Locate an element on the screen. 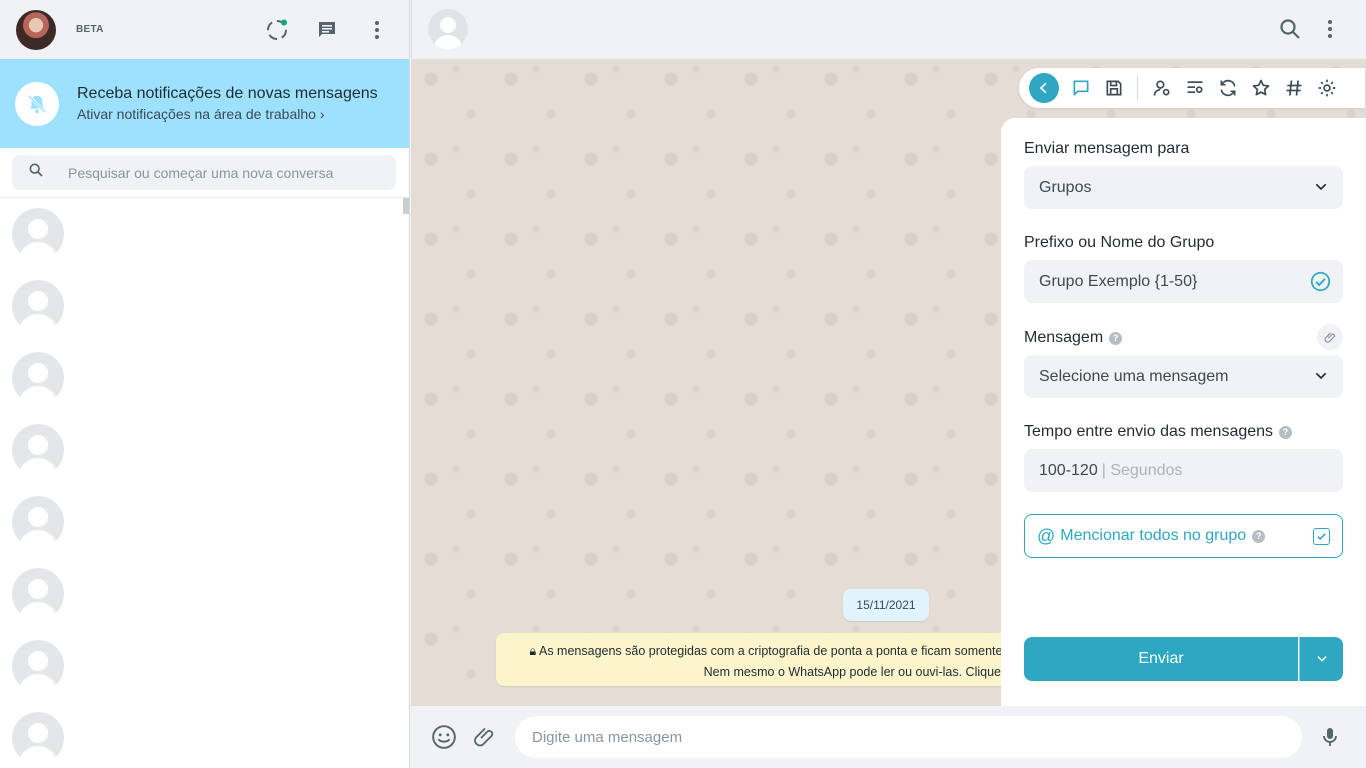  mic-icon is located at coordinates (1330, 737).